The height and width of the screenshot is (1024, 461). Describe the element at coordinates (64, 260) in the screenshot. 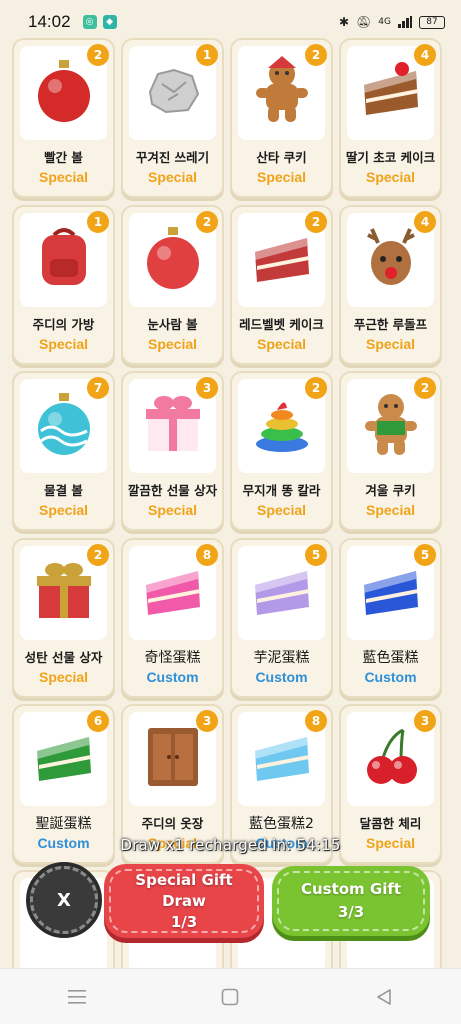

I see `red-backpack-icon` at that location.